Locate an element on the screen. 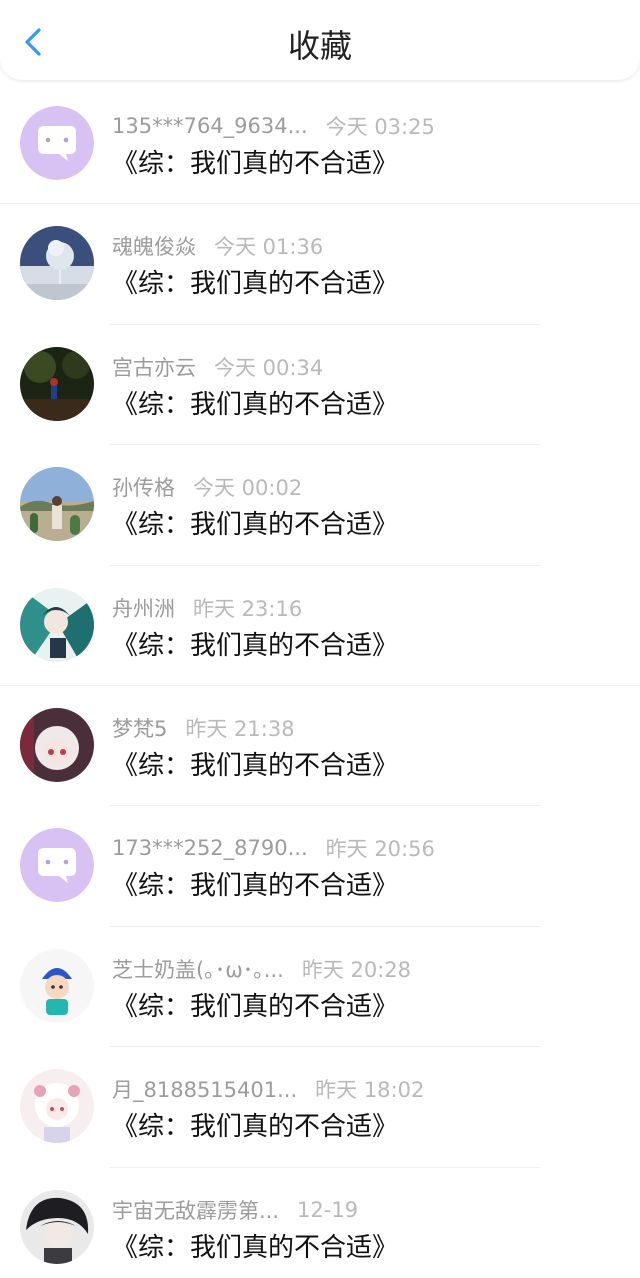  user-name: 宫古亦云 is located at coordinates (154, 367).